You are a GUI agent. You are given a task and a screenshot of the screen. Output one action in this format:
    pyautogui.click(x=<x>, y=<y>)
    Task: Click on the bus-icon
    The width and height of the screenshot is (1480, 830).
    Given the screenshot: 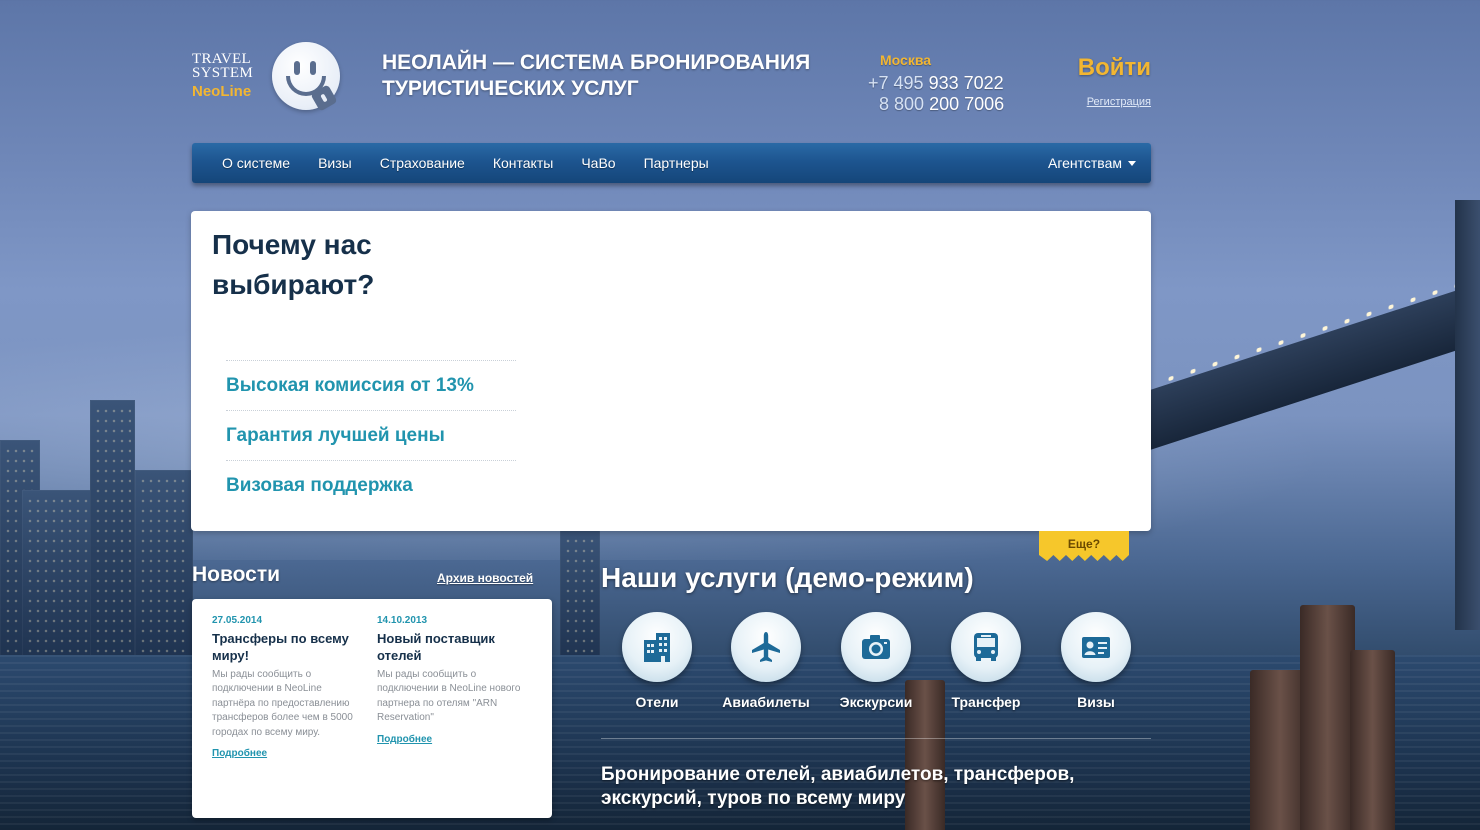 What is the action you would take?
    pyautogui.click(x=986, y=647)
    